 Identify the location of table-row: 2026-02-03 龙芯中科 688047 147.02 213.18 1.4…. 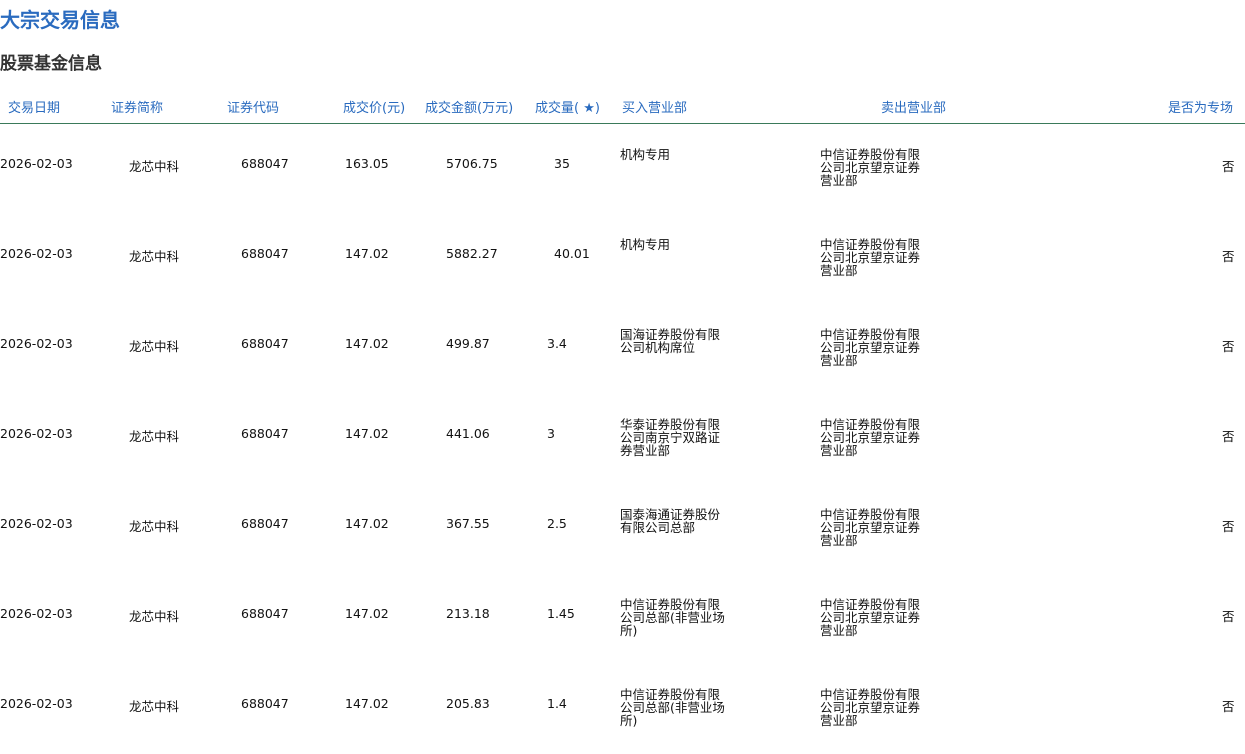
(622, 619).